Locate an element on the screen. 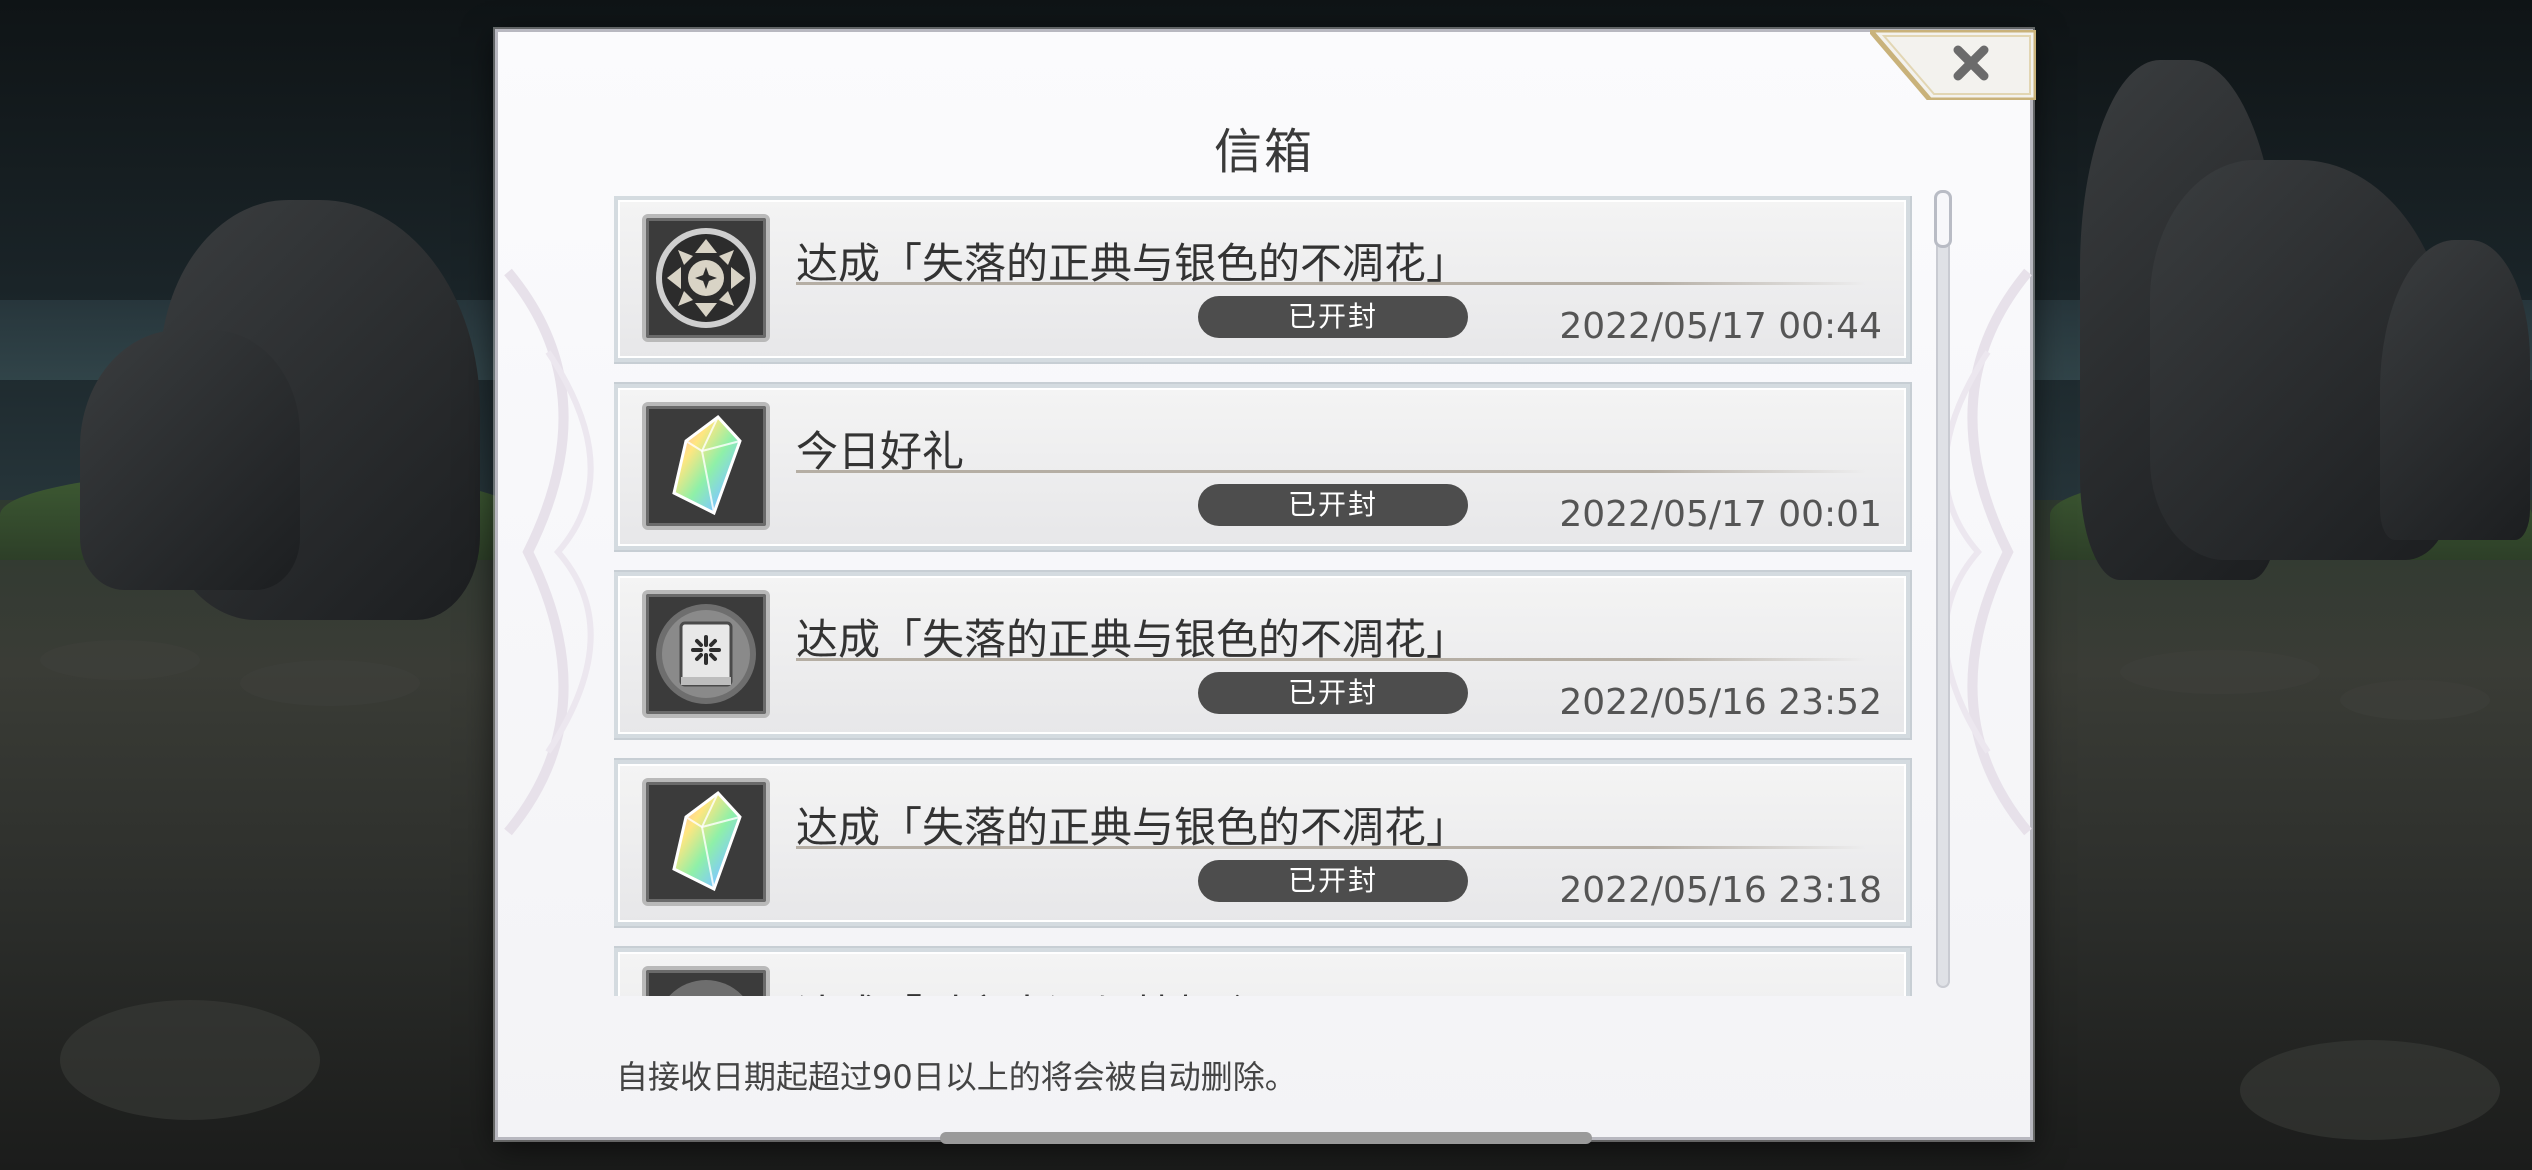  mail-item: 达成「时之岸辺与梦想乡」 is located at coordinates (1262, 972).